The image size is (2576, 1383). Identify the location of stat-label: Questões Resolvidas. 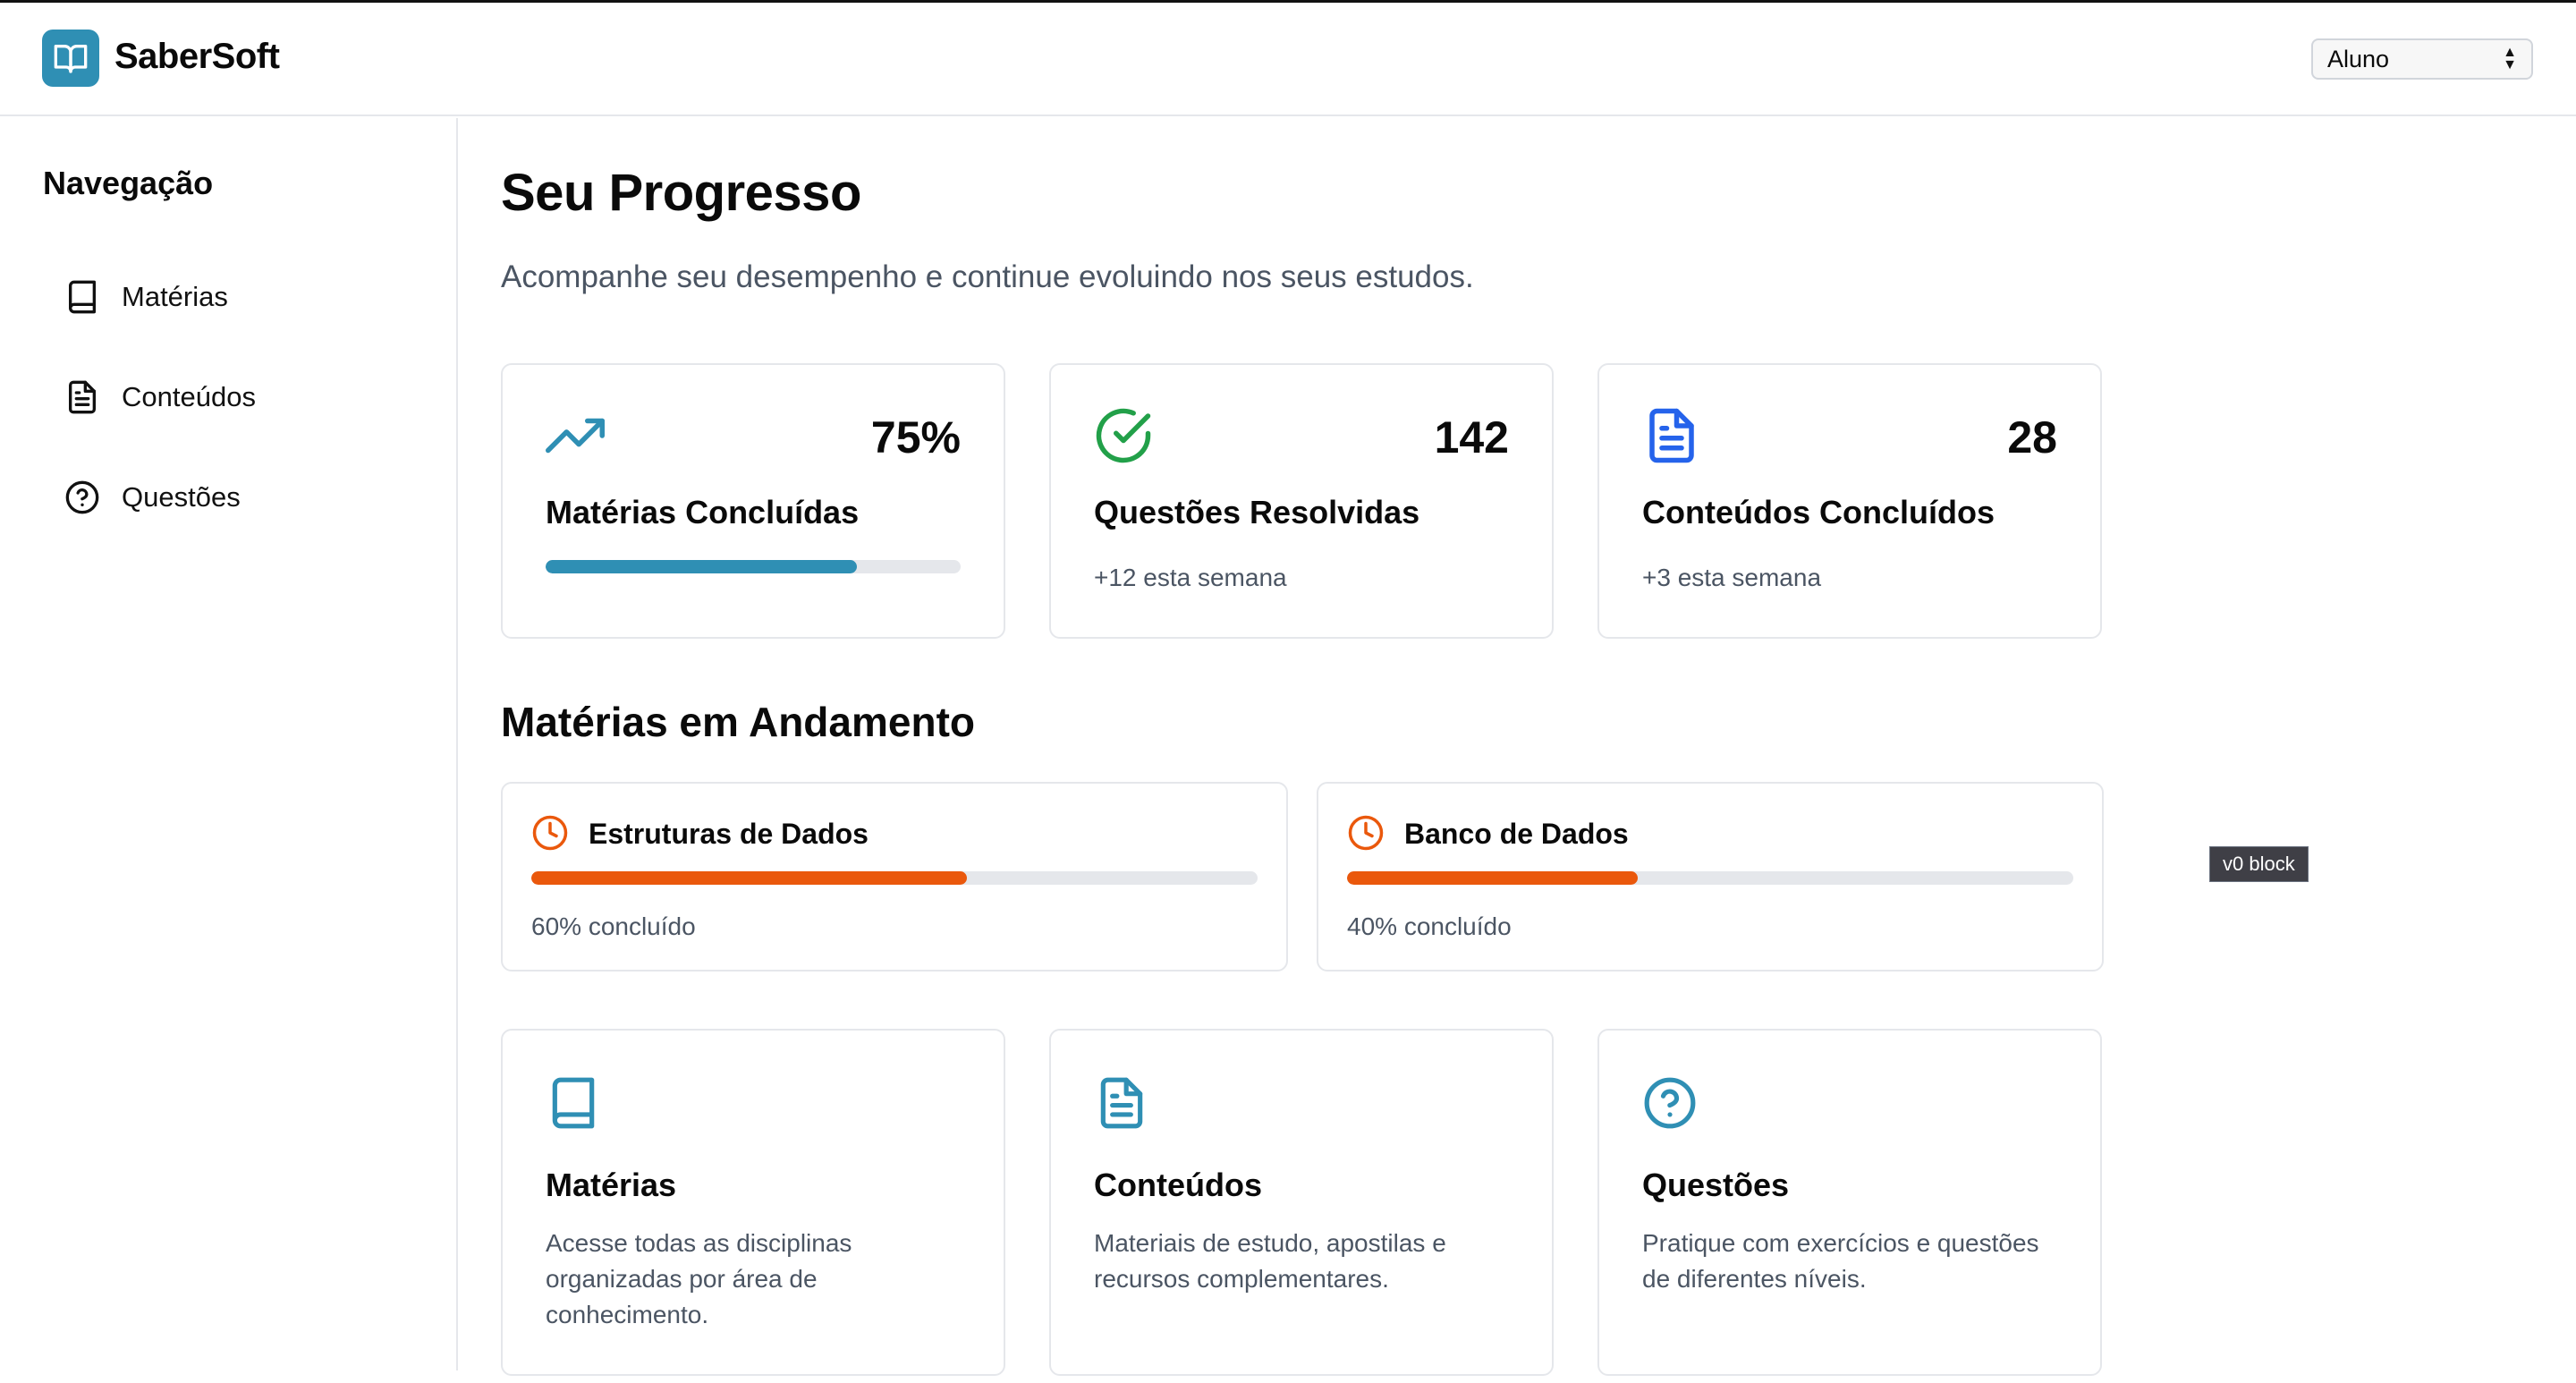
(1257, 512).